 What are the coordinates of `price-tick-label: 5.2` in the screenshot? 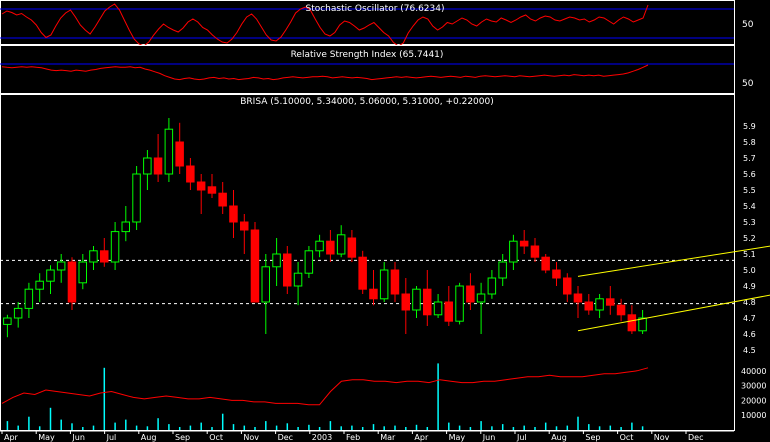 It's located at (749, 238).